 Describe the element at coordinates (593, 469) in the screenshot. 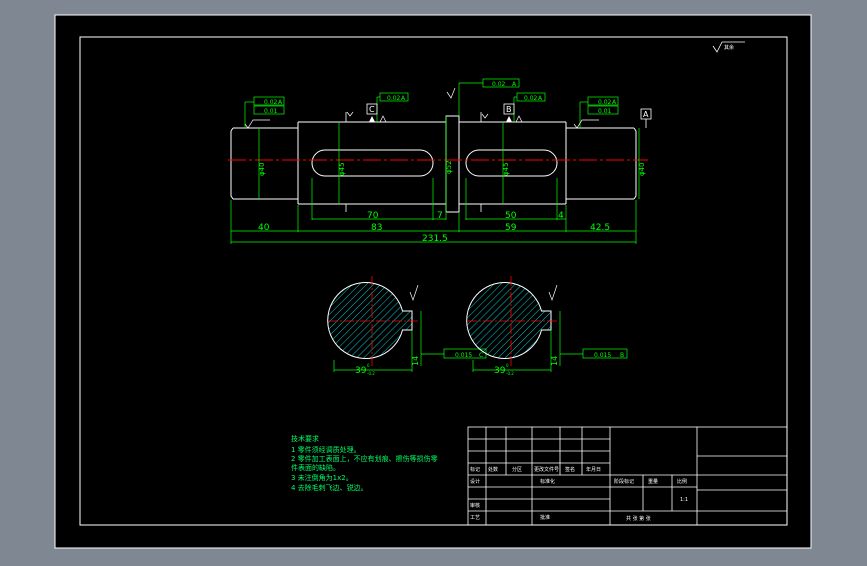

I see `tb-label: 年月日` at that location.